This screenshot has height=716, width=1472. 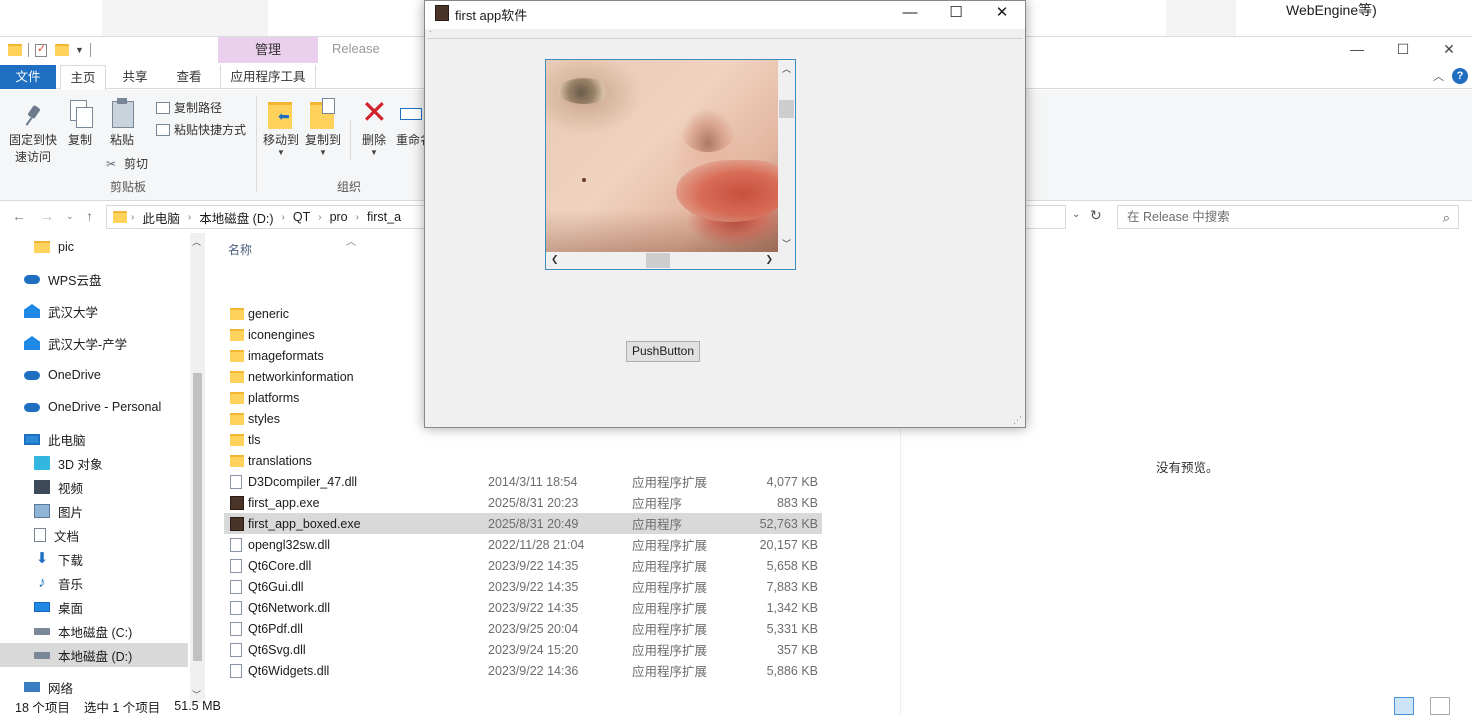 What do you see at coordinates (523, 439) in the screenshot?
I see `file-row: tls` at bounding box center [523, 439].